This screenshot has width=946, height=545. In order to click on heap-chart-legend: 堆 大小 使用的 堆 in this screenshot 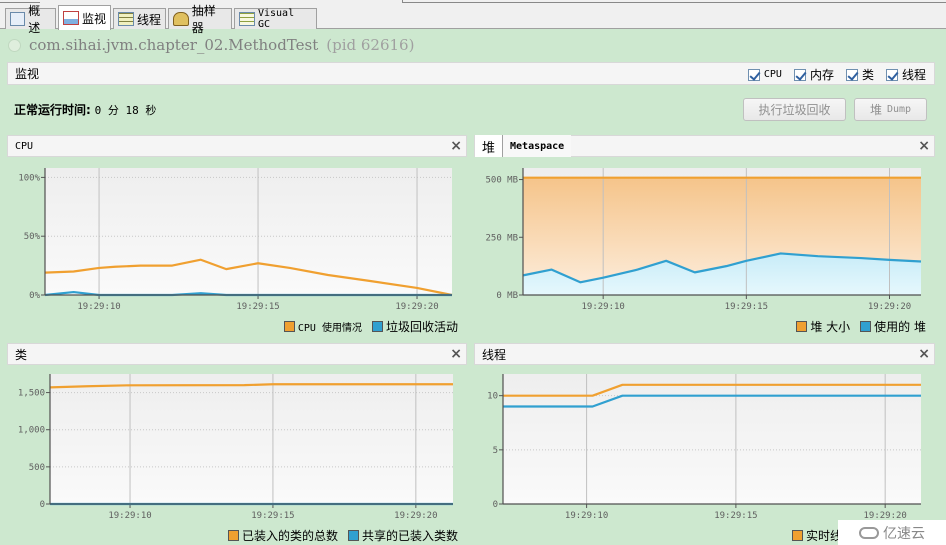, I will do `click(861, 326)`.